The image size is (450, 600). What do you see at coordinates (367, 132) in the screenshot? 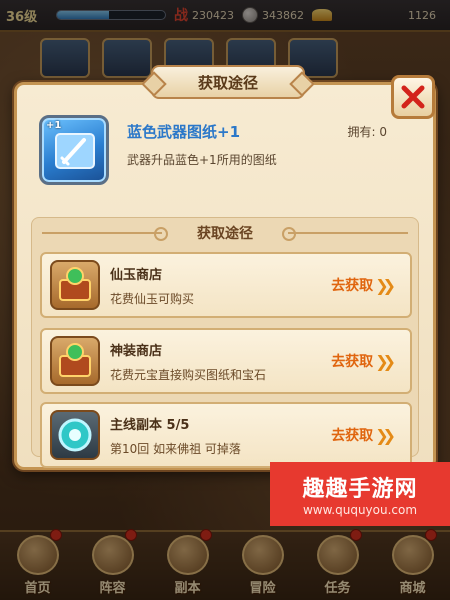
I see `item-owned-count: 拥有: 0` at bounding box center [367, 132].